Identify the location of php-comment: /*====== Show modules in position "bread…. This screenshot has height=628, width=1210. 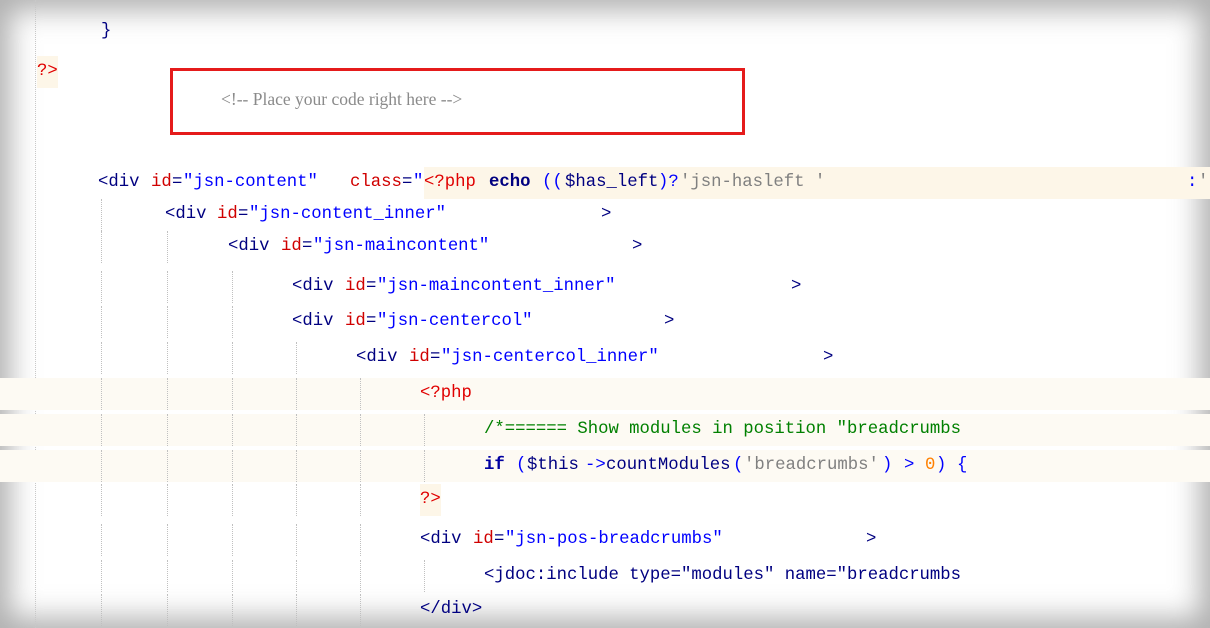
(723, 429).